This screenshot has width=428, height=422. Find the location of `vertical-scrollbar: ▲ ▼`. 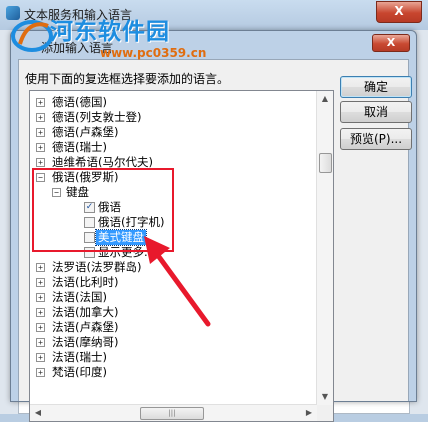

vertical-scrollbar: ▲ ▼ is located at coordinates (324, 248).